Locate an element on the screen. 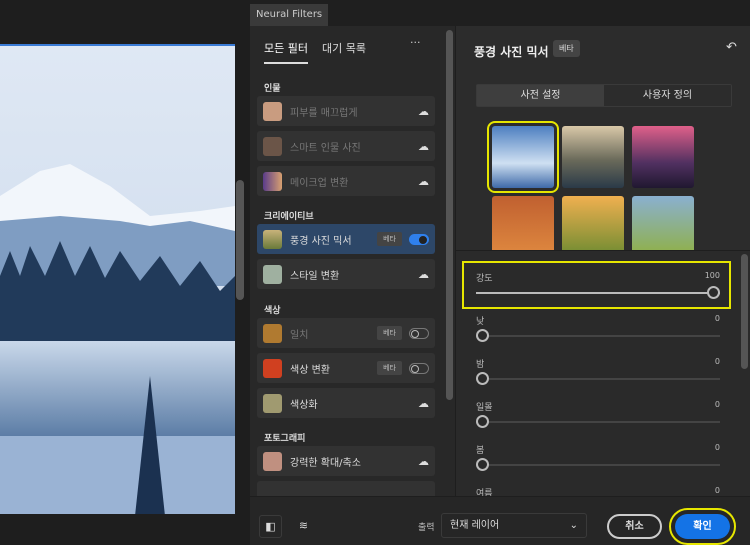 The width and height of the screenshot is (750, 545). filter-label: 색상화 is located at coordinates (304, 405).